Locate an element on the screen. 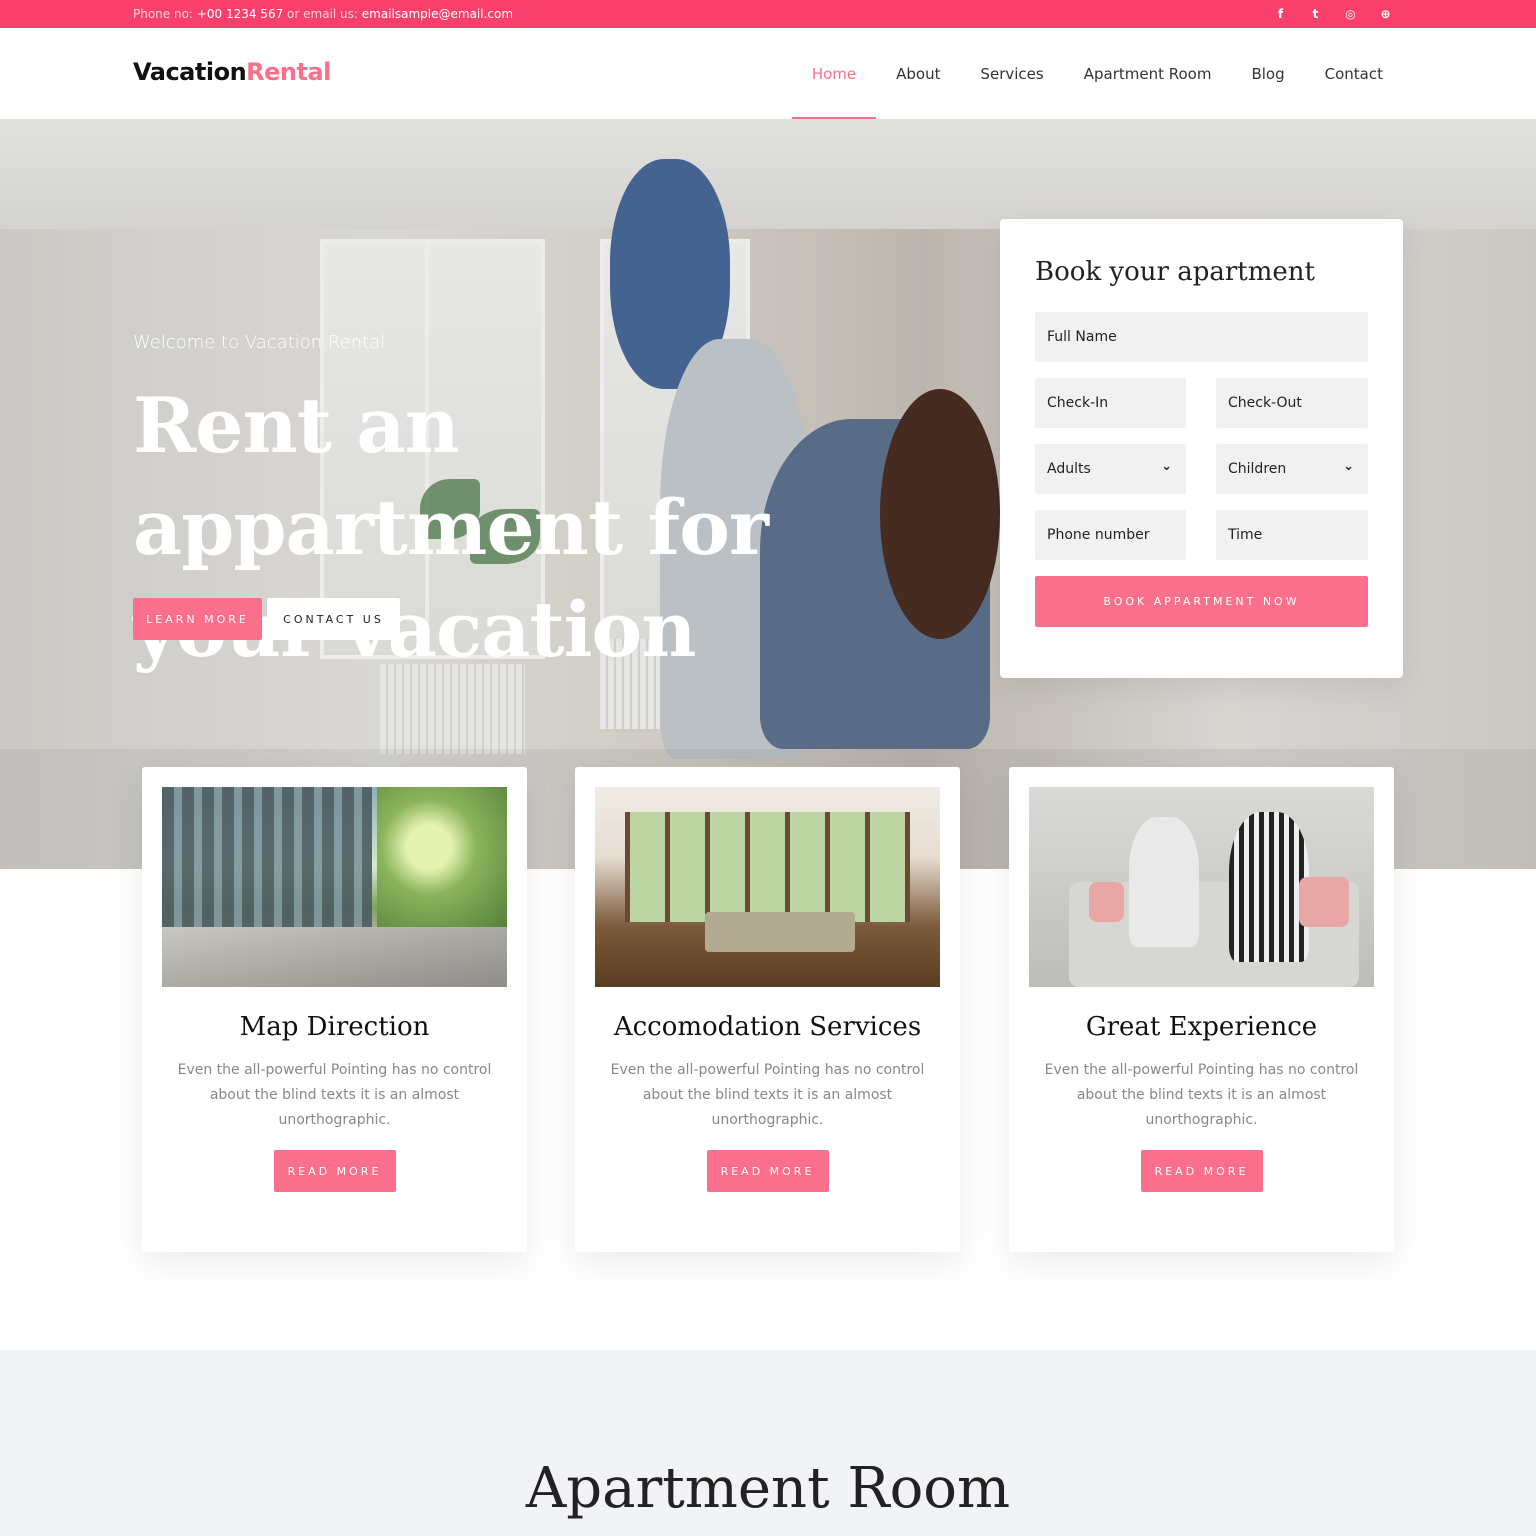  card-image-family-sofa is located at coordinates (1201, 887).